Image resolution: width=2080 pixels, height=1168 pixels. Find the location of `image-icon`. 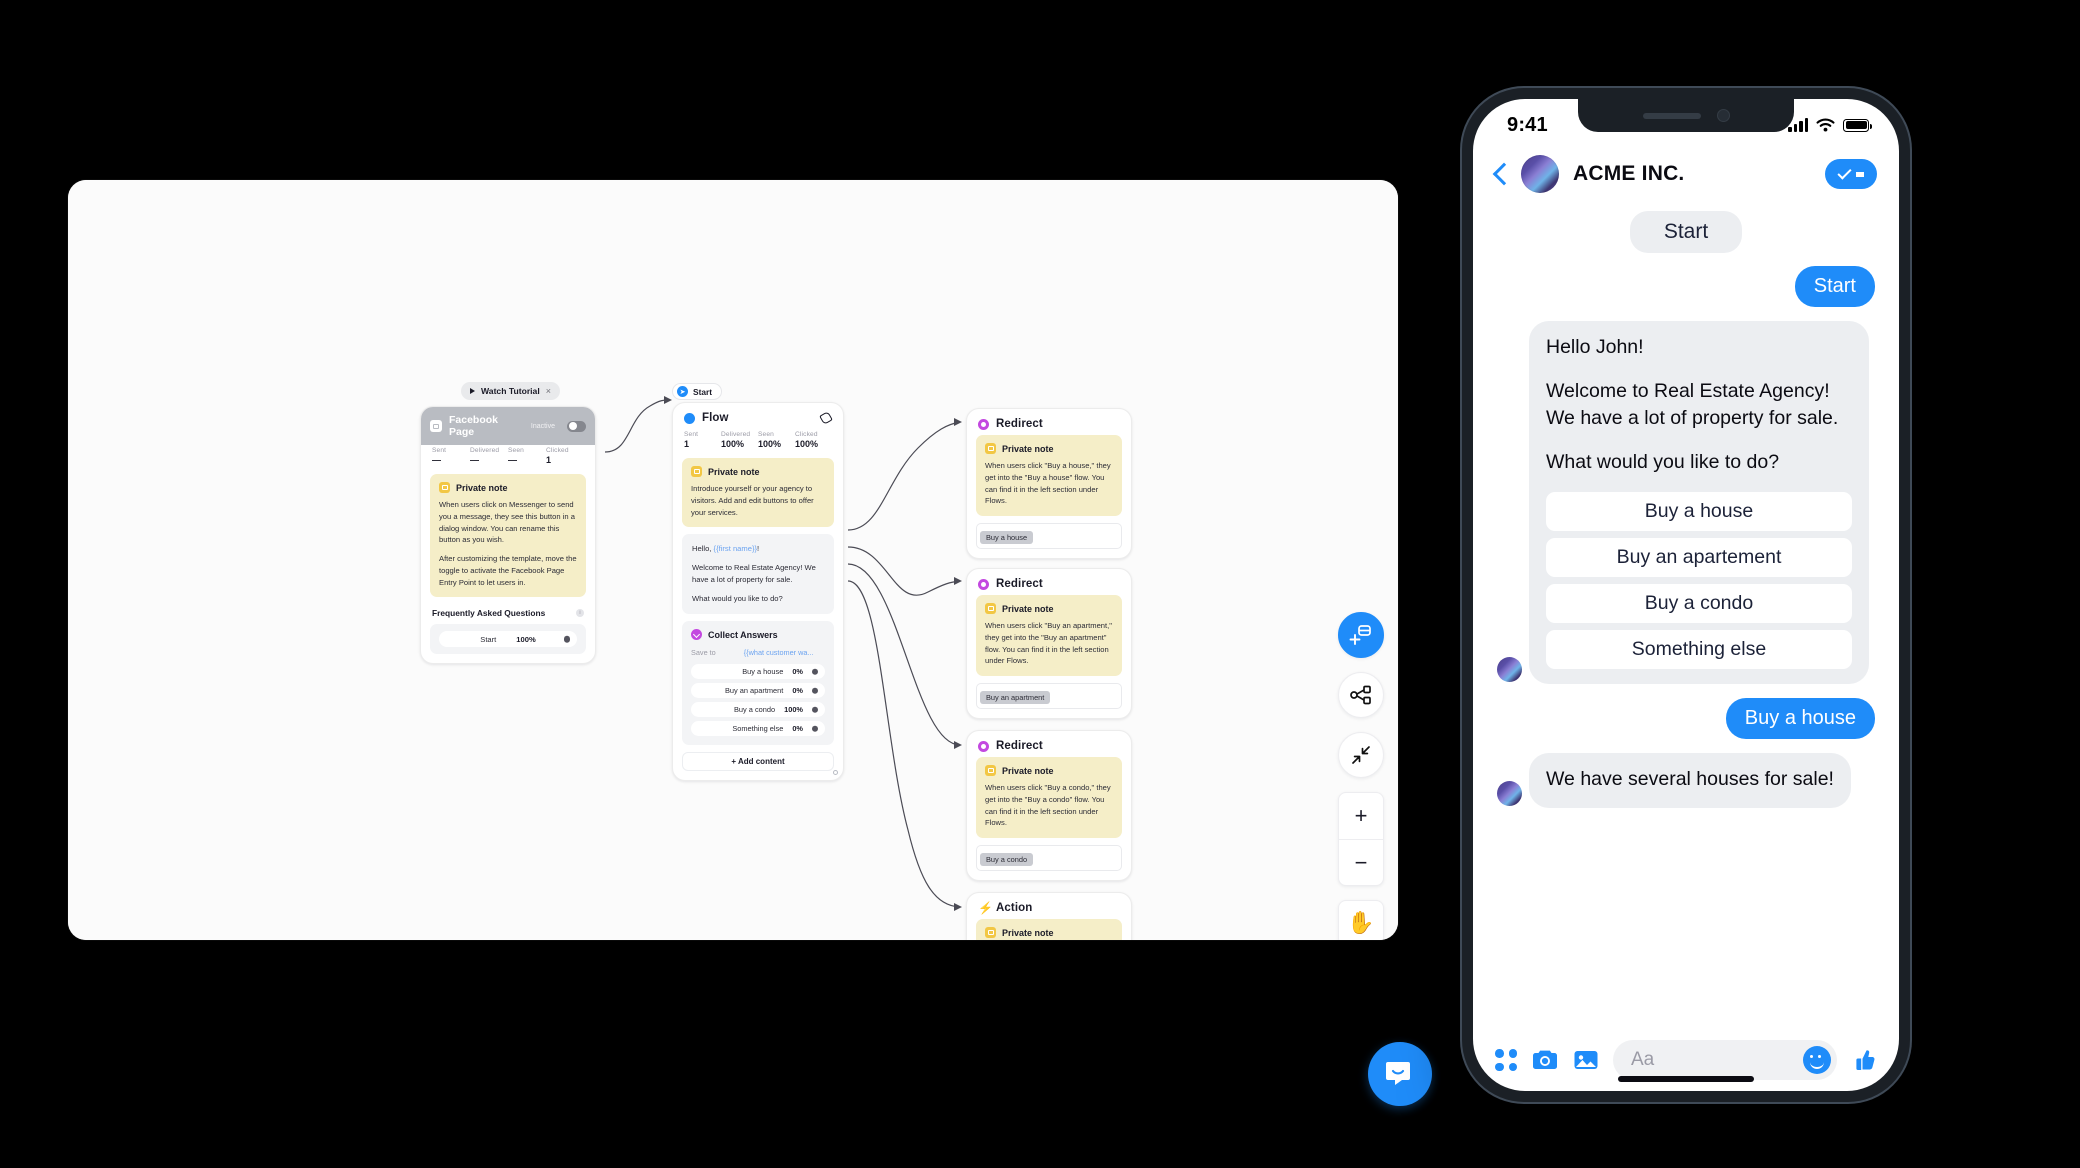

image-icon is located at coordinates (1586, 1060).